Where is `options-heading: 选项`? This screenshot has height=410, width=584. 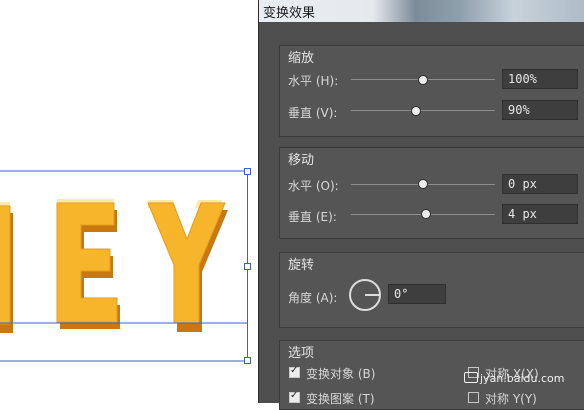
options-heading: 选项 is located at coordinates (301, 353).